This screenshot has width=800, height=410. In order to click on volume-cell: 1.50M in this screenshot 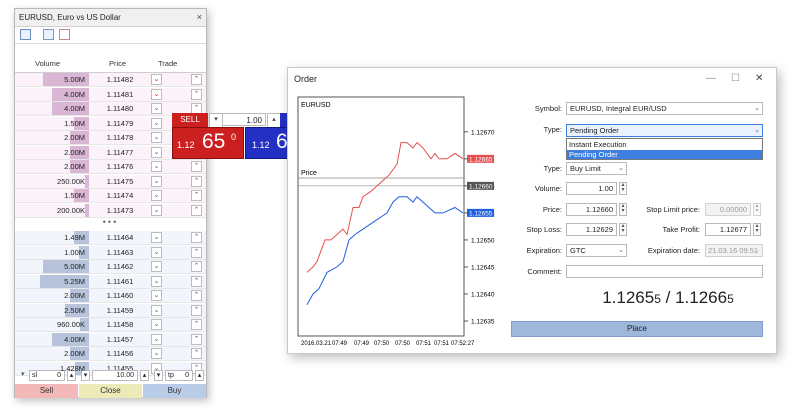, I will do `click(52, 123)`.